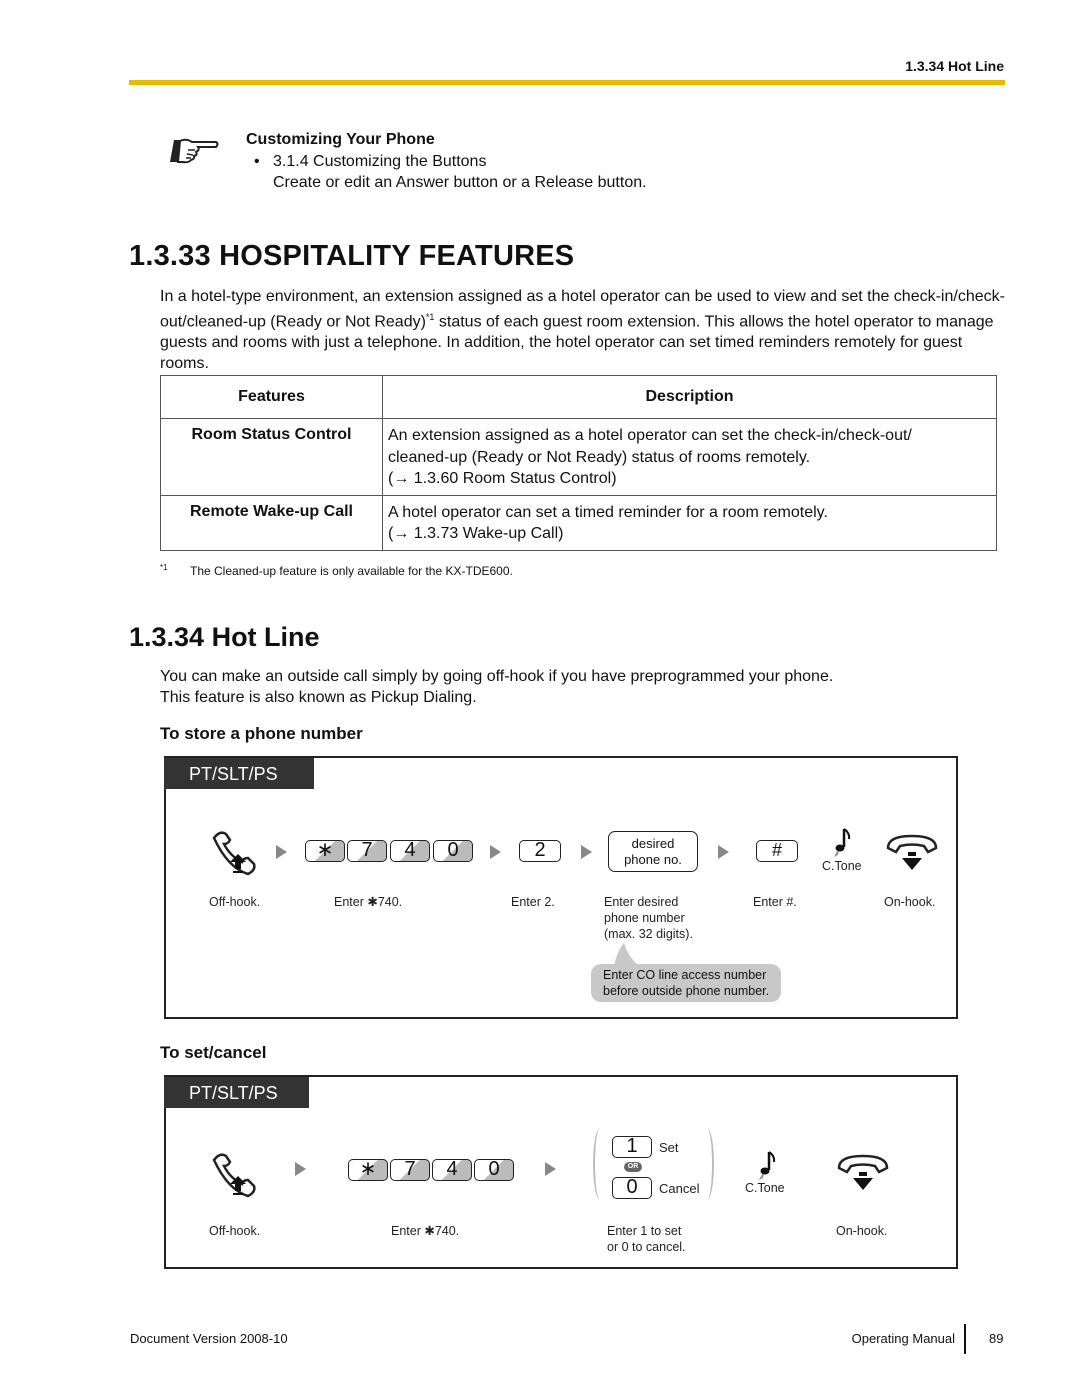 Image resolution: width=1080 pixels, height=1397 pixels. I want to click on step-label: Enter #., so click(775, 902).